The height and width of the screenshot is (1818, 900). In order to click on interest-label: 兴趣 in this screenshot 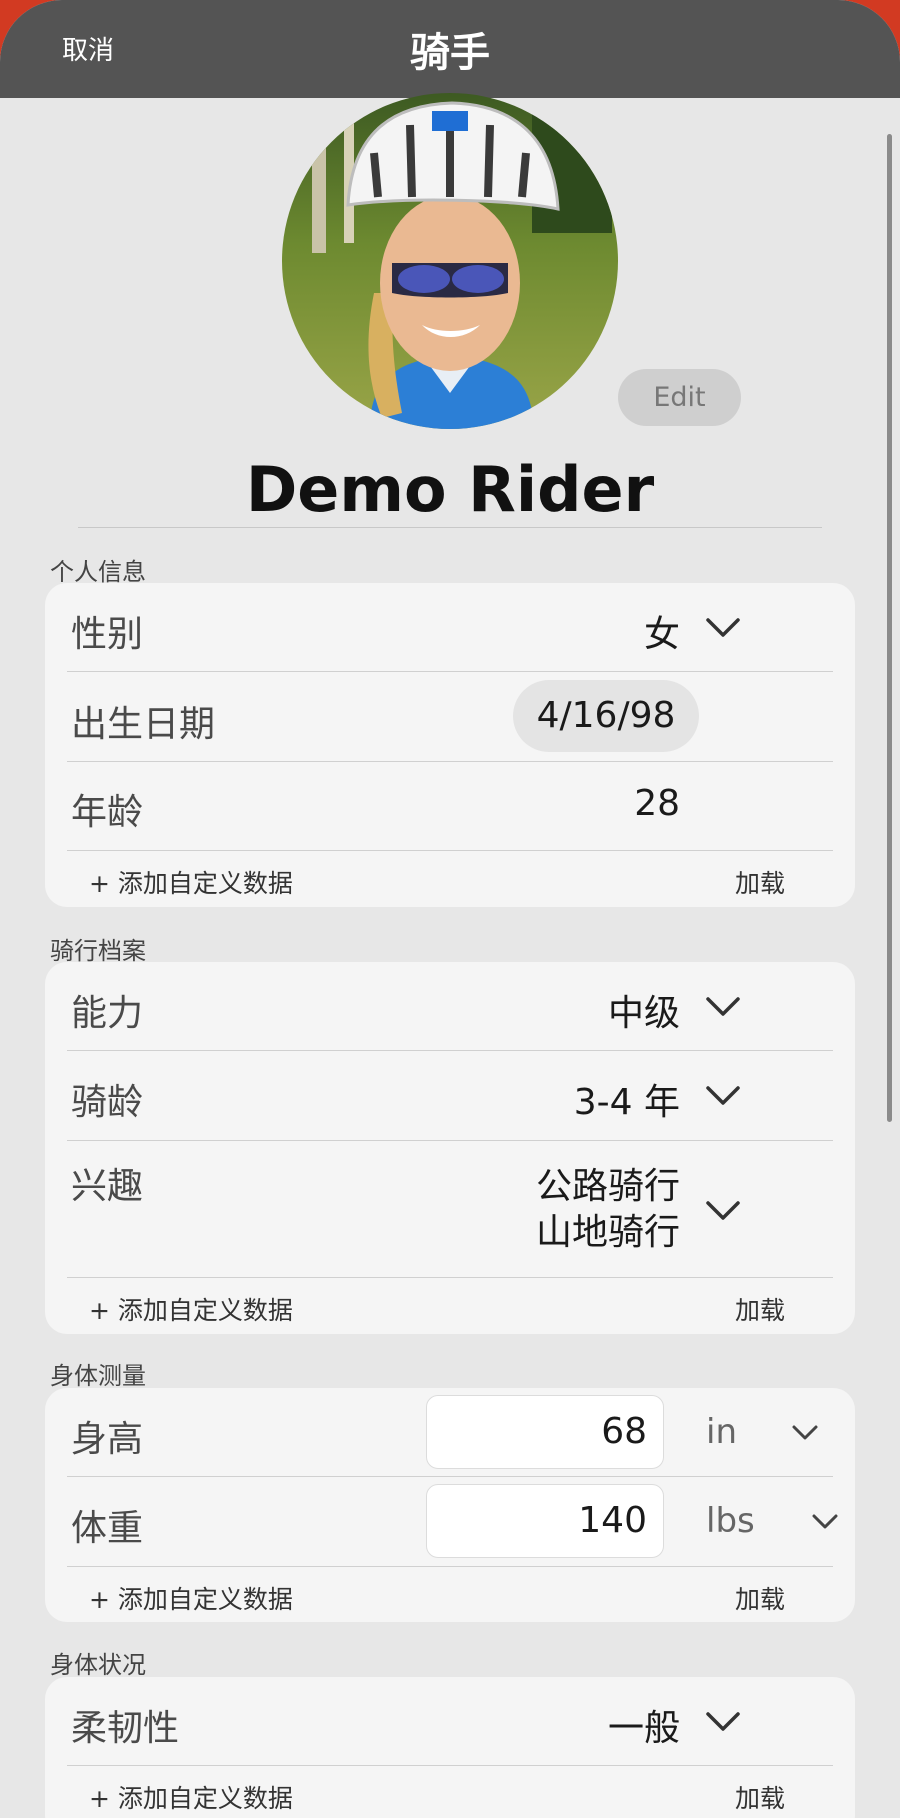, I will do `click(107, 1186)`.